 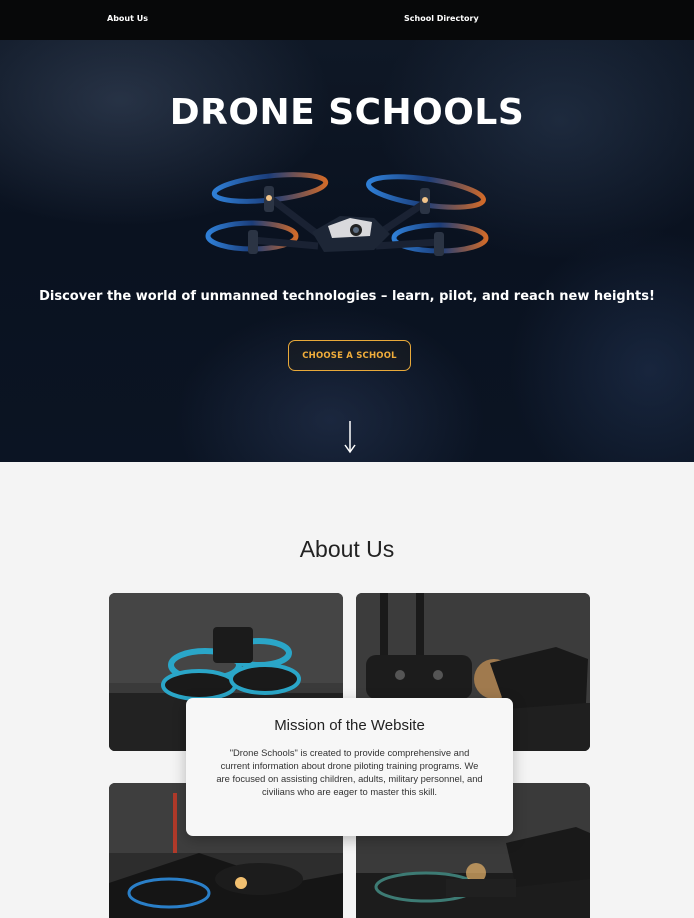 What do you see at coordinates (347, 112) in the screenshot?
I see `hero-title: DRONE SCHOOLS` at bounding box center [347, 112].